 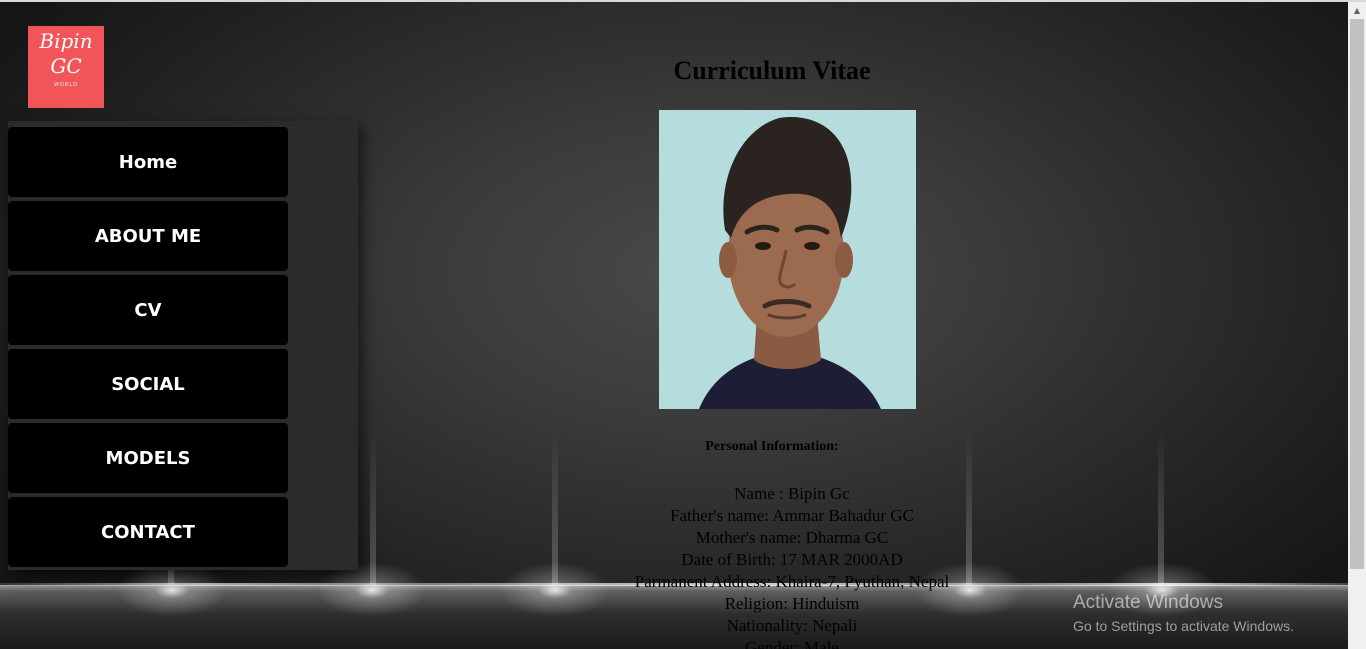 What do you see at coordinates (148, 162) in the screenshot?
I see `nav-item-home: Home` at bounding box center [148, 162].